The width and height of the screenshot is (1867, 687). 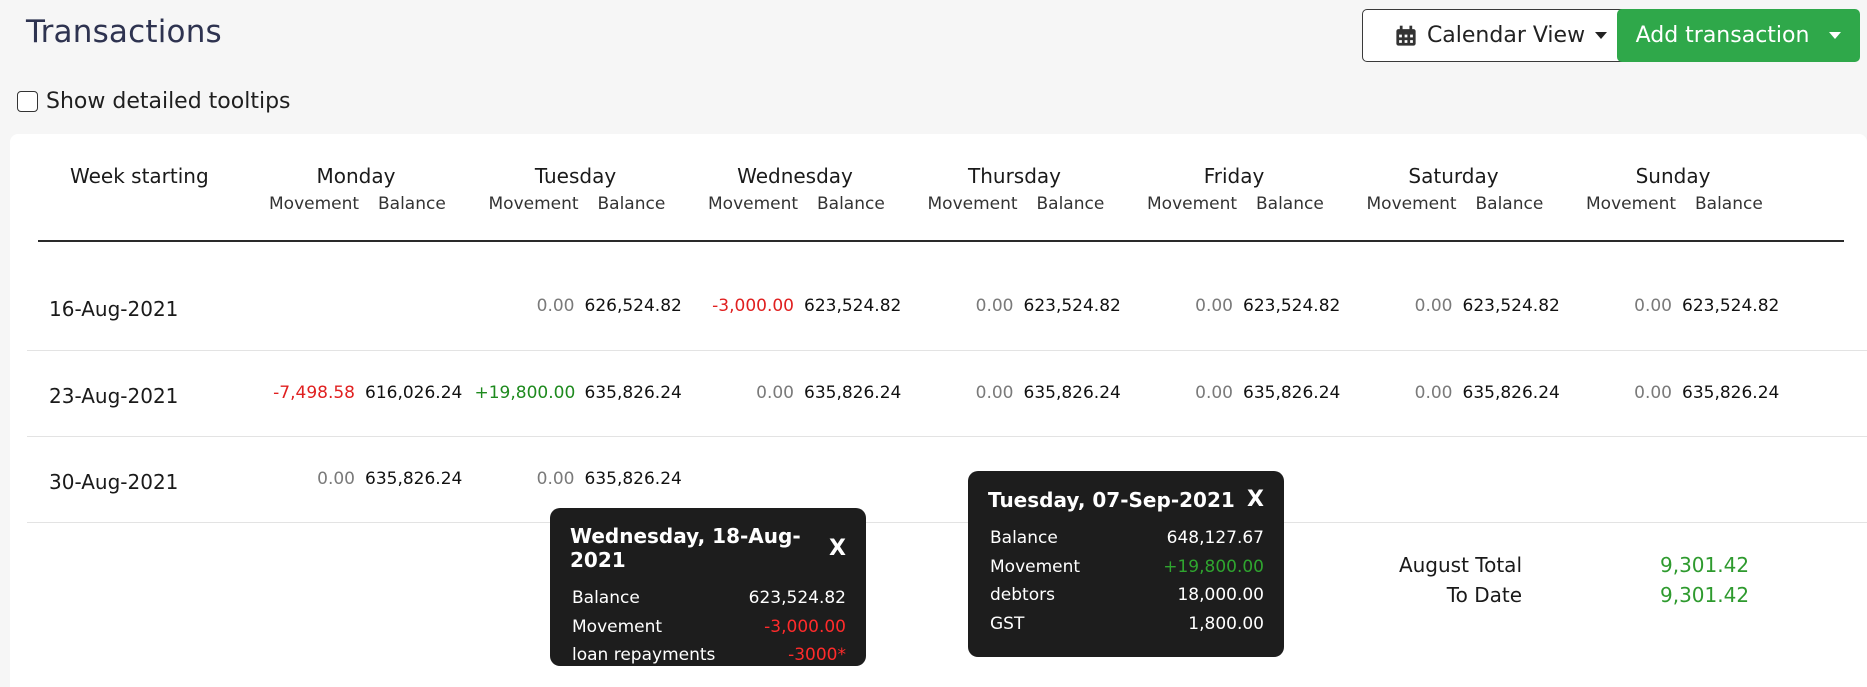 I want to click on day-header-wednesday: Wednesday, so click(x=795, y=176).